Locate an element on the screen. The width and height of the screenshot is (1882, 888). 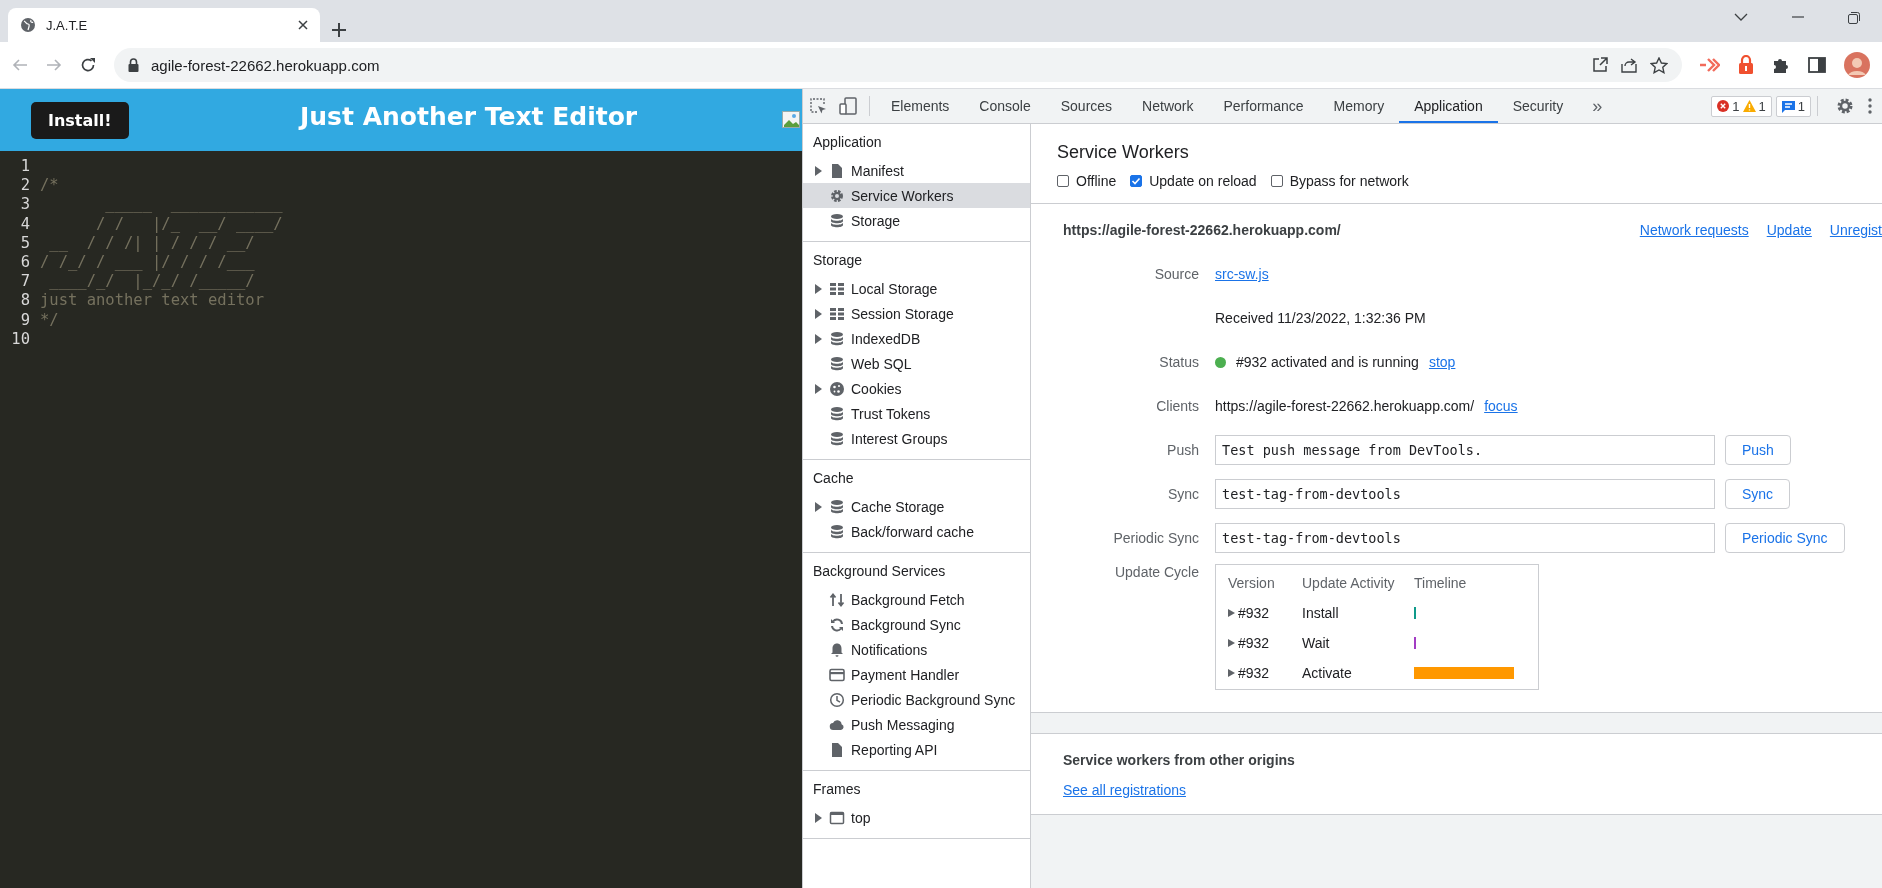
sidebar-item: Web SQL is located at coordinates (916, 363).